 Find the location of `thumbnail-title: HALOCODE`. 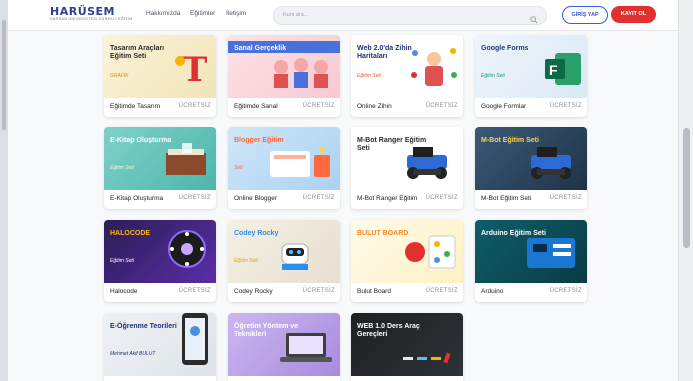

thumbnail-title: HALOCODE is located at coordinates (130, 233).